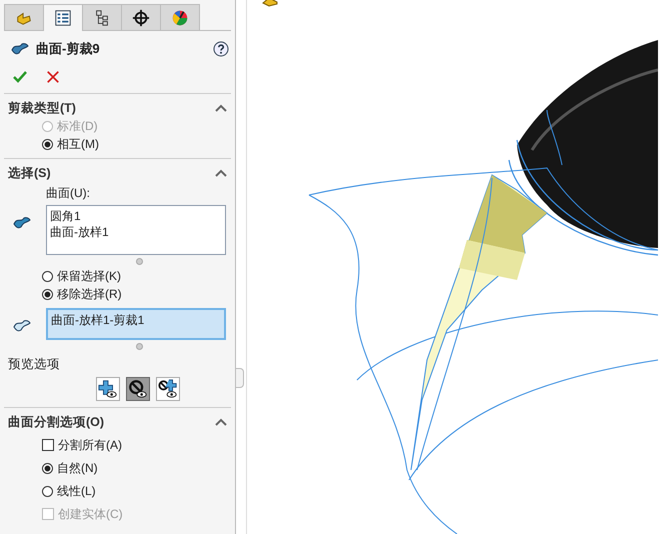 The image size is (661, 534). Describe the element at coordinates (53, 77) in the screenshot. I see `cancel-icon` at that location.